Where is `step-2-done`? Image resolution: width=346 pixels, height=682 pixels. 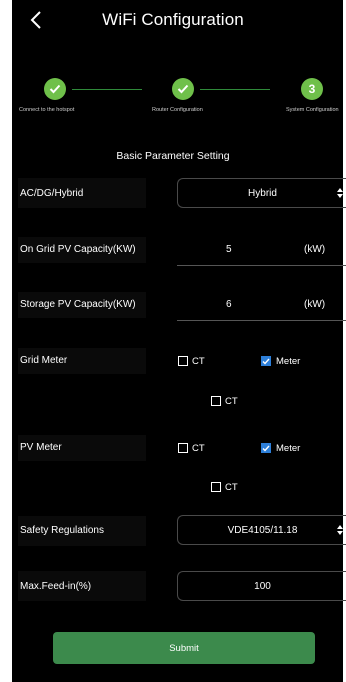
step-2-done is located at coordinates (183, 89).